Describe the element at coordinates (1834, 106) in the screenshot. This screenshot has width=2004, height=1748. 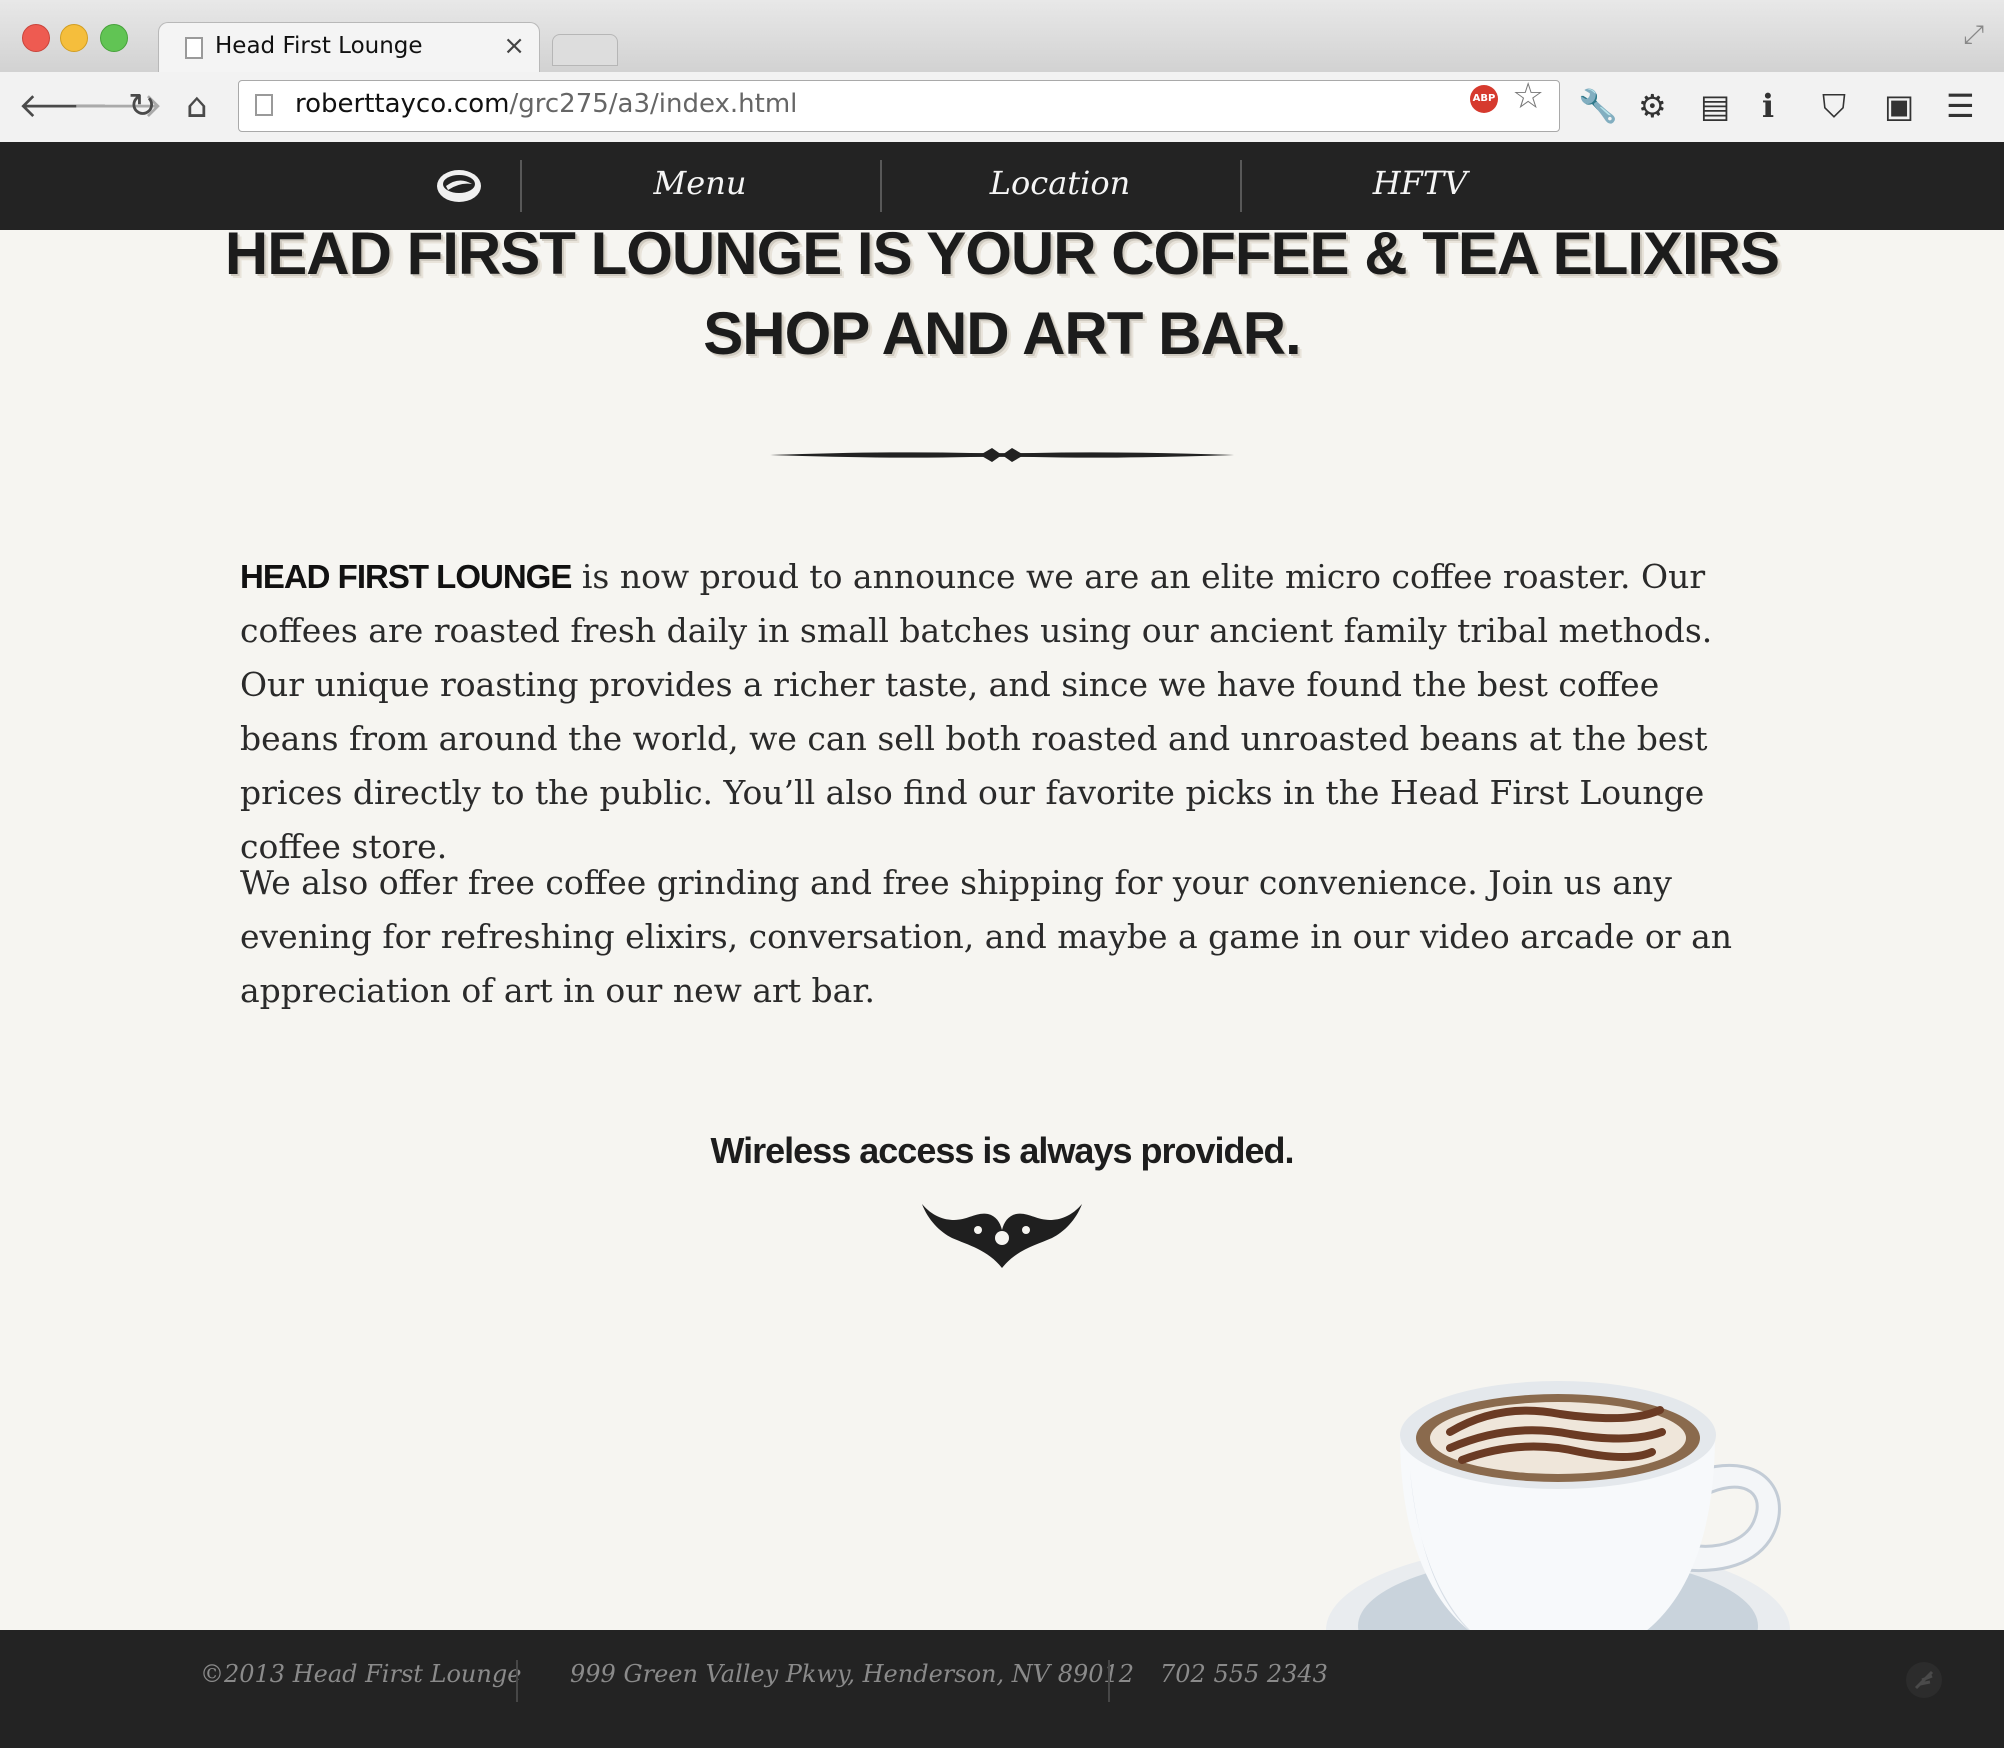
I see `pocket-icon: ⛉` at that location.